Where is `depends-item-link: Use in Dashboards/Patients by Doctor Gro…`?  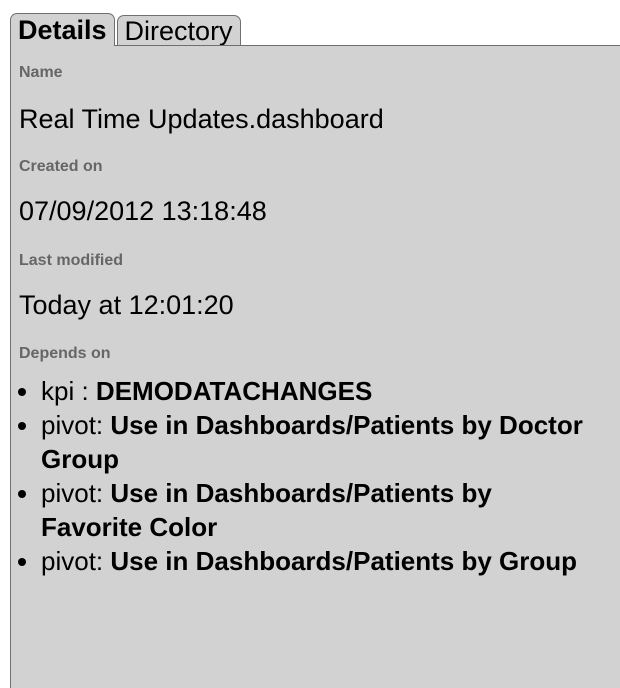 depends-item-link: Use in Dashboards/Patients by Doctor Gro… is located at coordinates (312, 442).